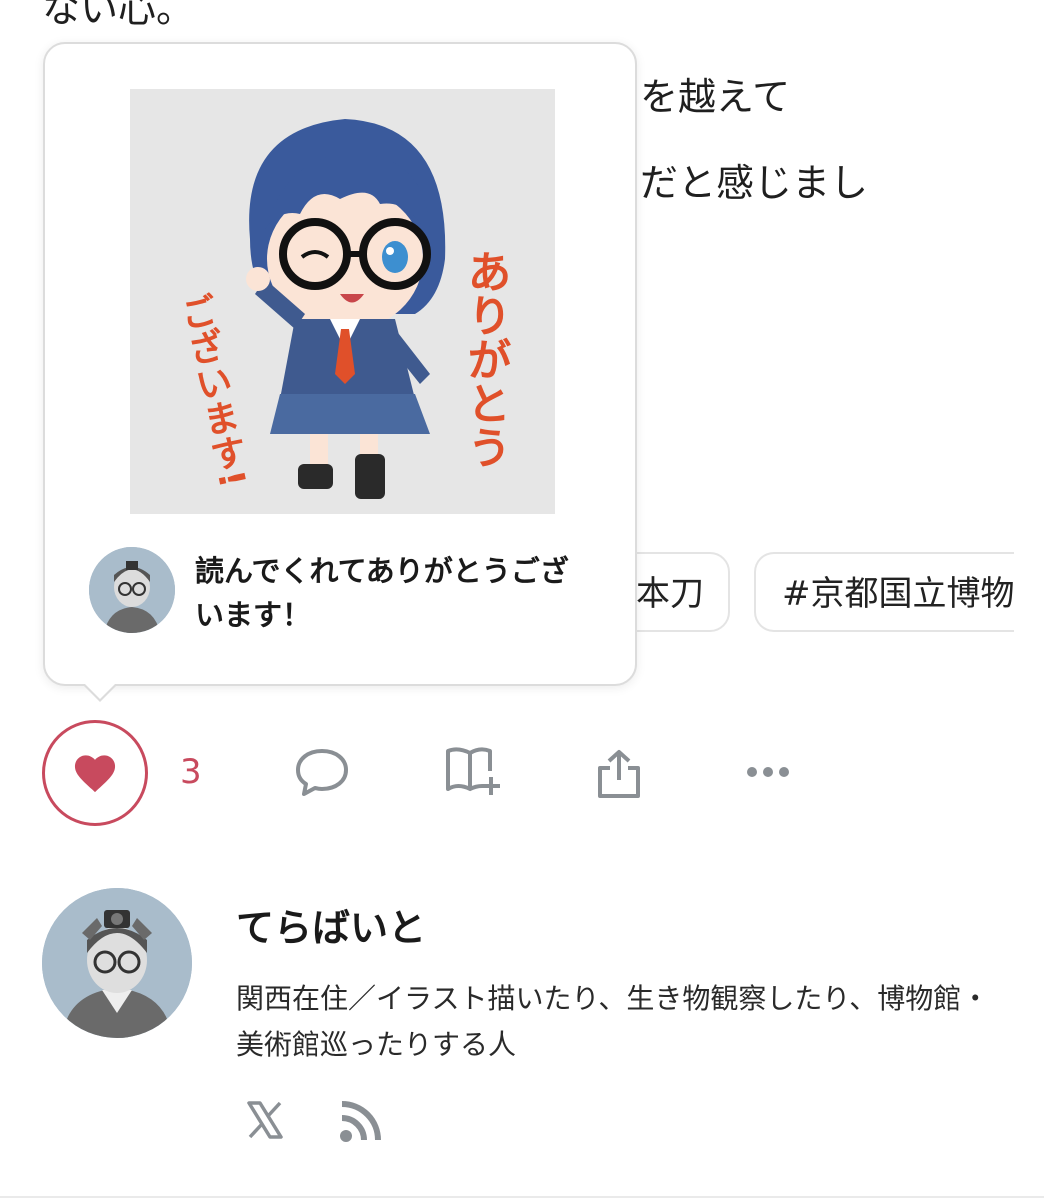 The height and width of the screenshot is (1200, 1044). What do you see at coordinates (331, 924) in the screenshot?
I see `author-name: てらばいと` at bounding box center [331, 924].